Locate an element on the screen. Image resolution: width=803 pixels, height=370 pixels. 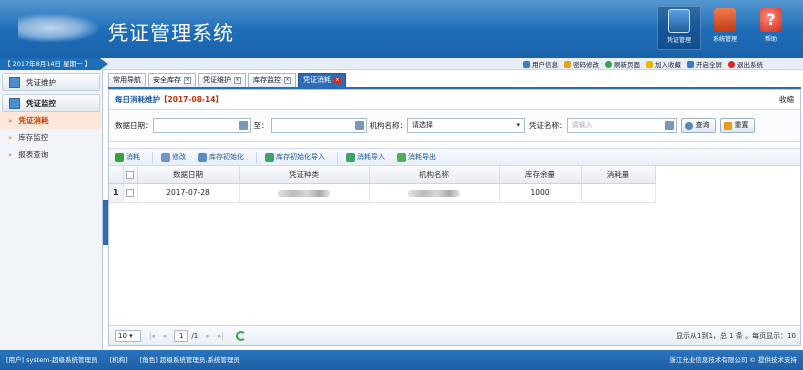
org-select: 请选择 ▾ is located at coordinates (466, 125).